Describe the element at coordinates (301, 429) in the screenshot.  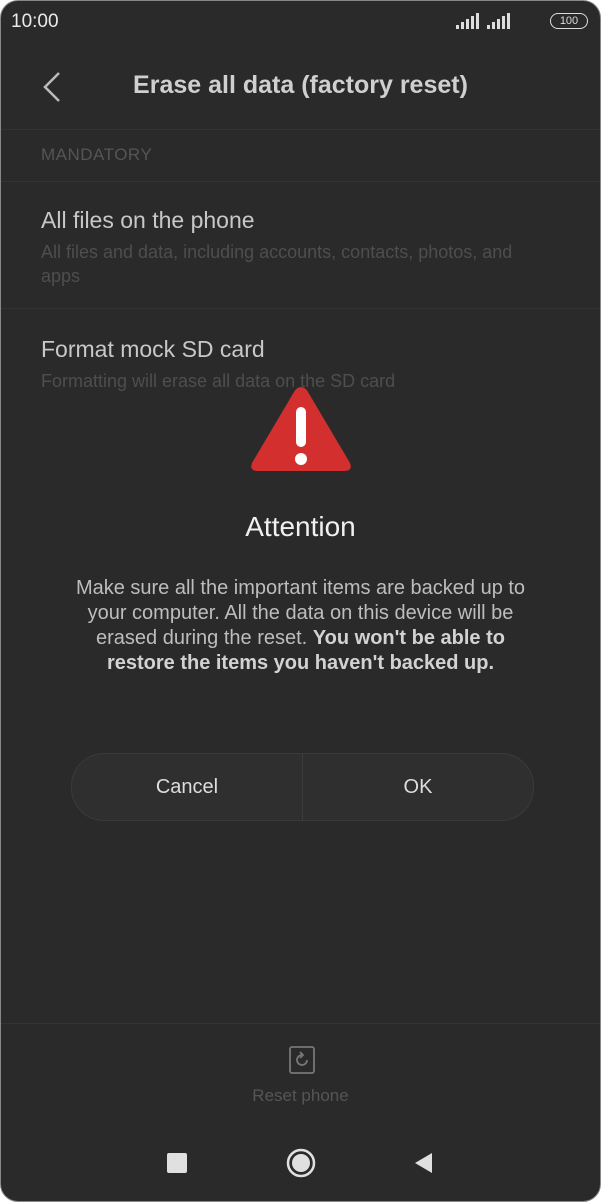
I see `warning-icon` at that location.